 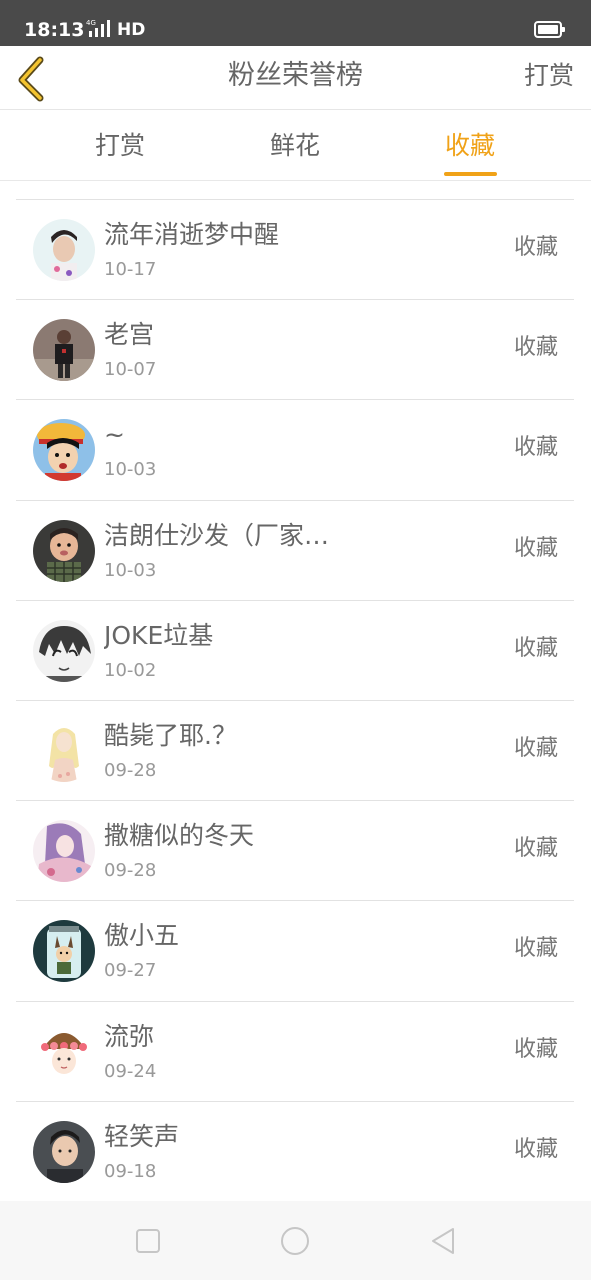 What do you see at coordinates (130, 1071) in the screenshot?
I see `fan-date: 09-24` at bounding box center [130, 1071].